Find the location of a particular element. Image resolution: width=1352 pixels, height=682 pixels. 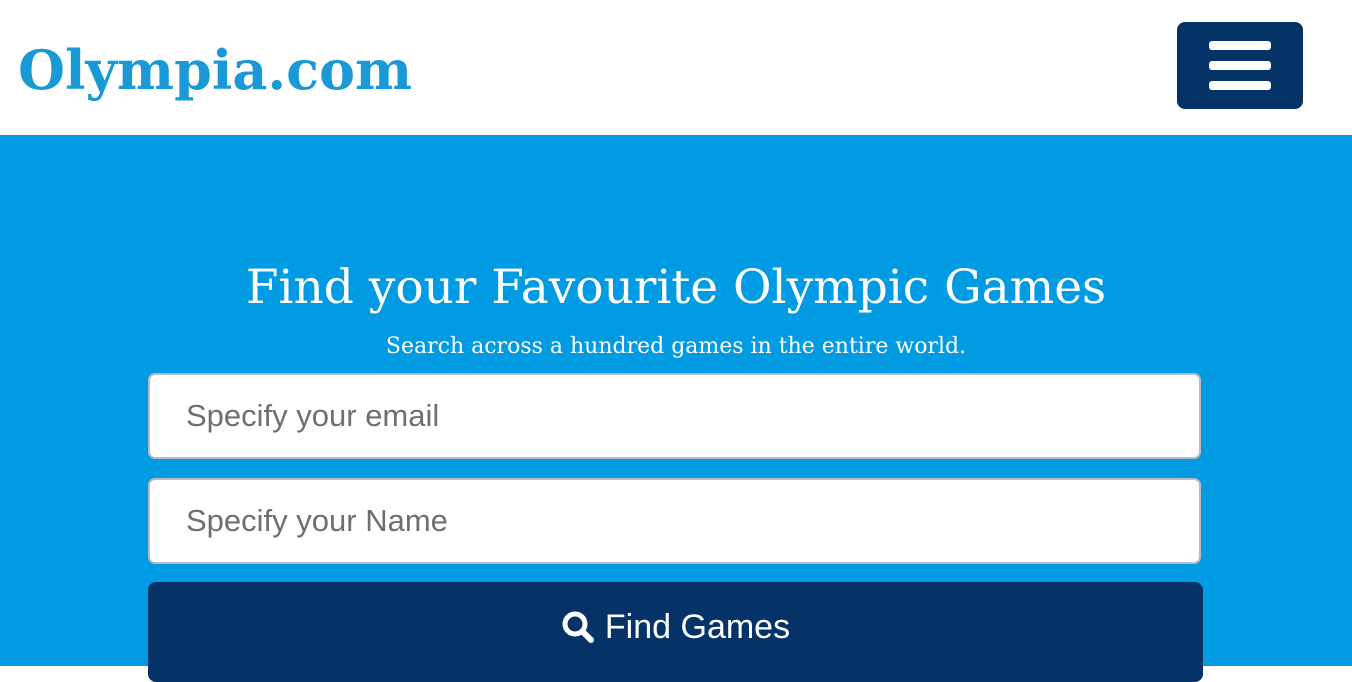

find-games-button-content: Find Games is located at coordinates (675, 627).